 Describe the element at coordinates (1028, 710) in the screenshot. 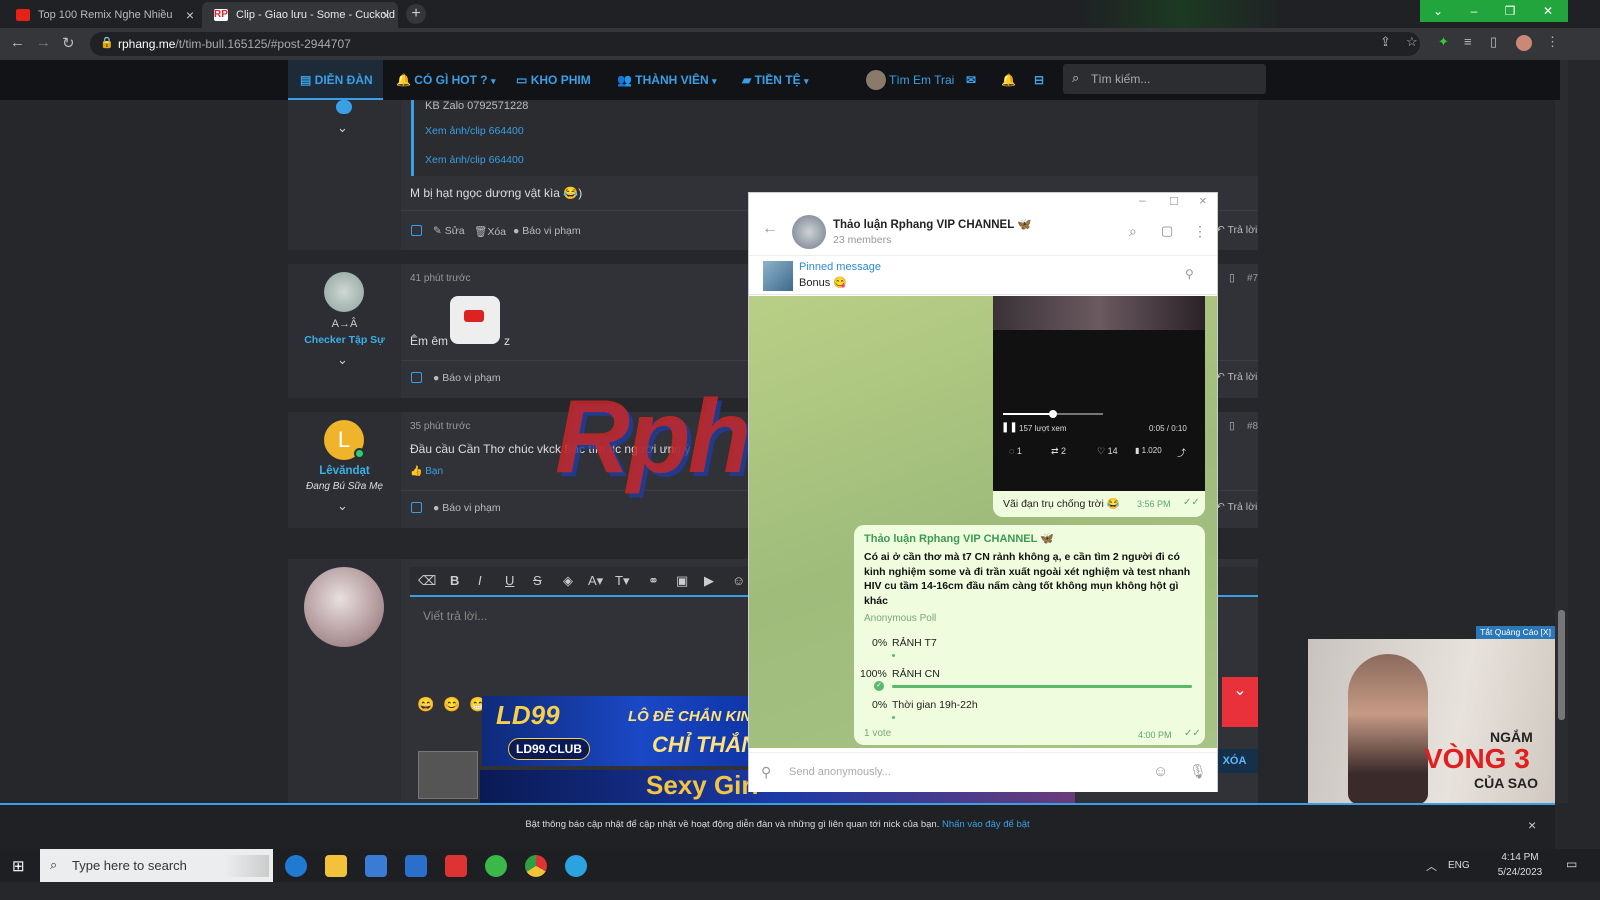

I see `poll-option: 0% Thời gian 19h-22h` at that location.